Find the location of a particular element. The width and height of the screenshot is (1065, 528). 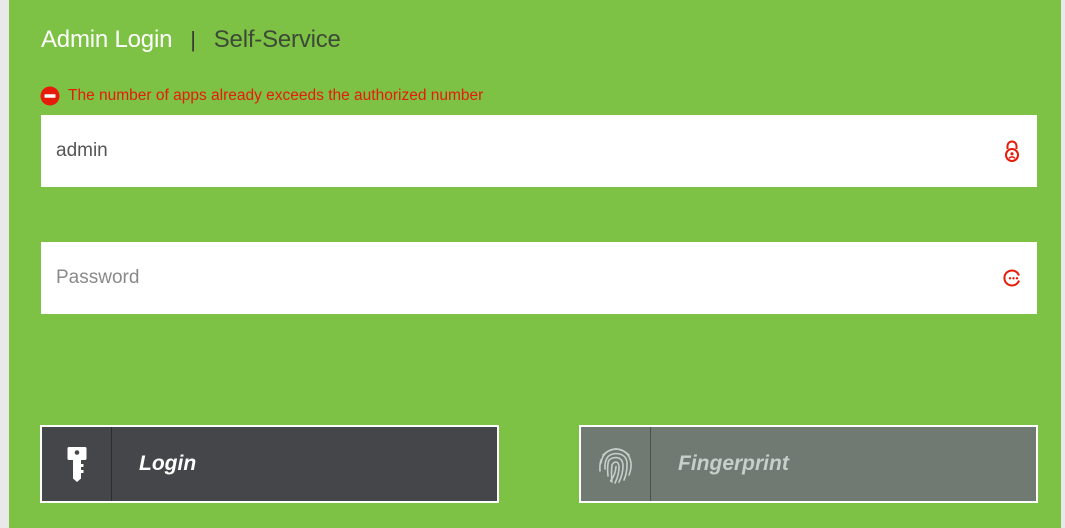

fingerprint-icon is located at coordinates (615, 466).